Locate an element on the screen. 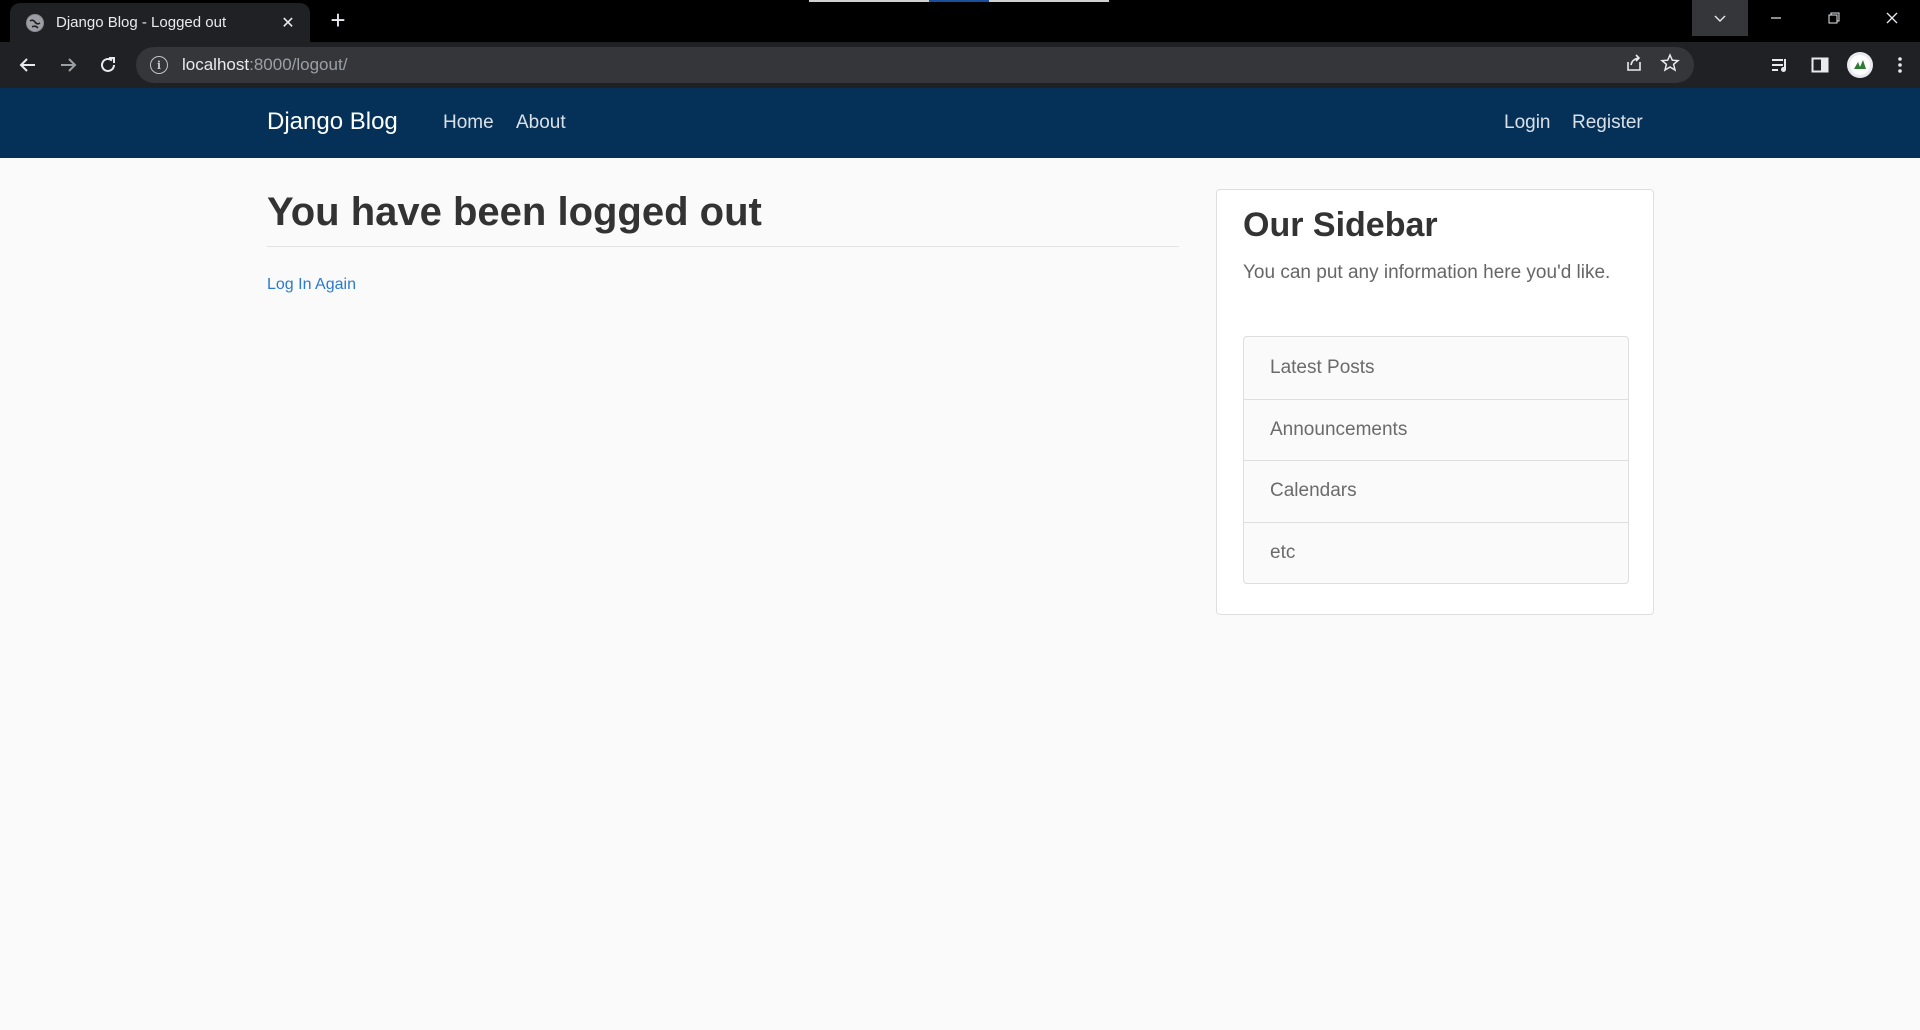  back-icon is located at coordinates (28, 65).